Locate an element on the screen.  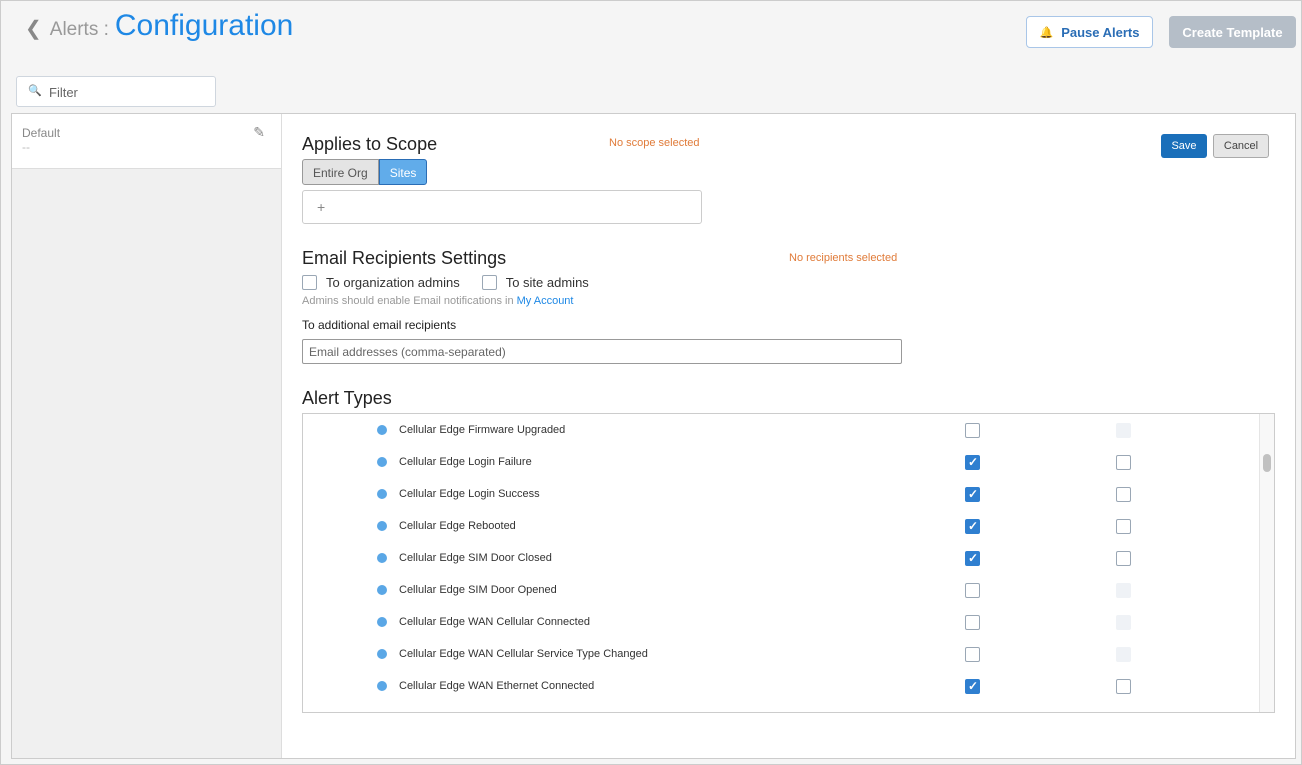
additional-label: To additional email recipients is located at coordinates (379, 325).